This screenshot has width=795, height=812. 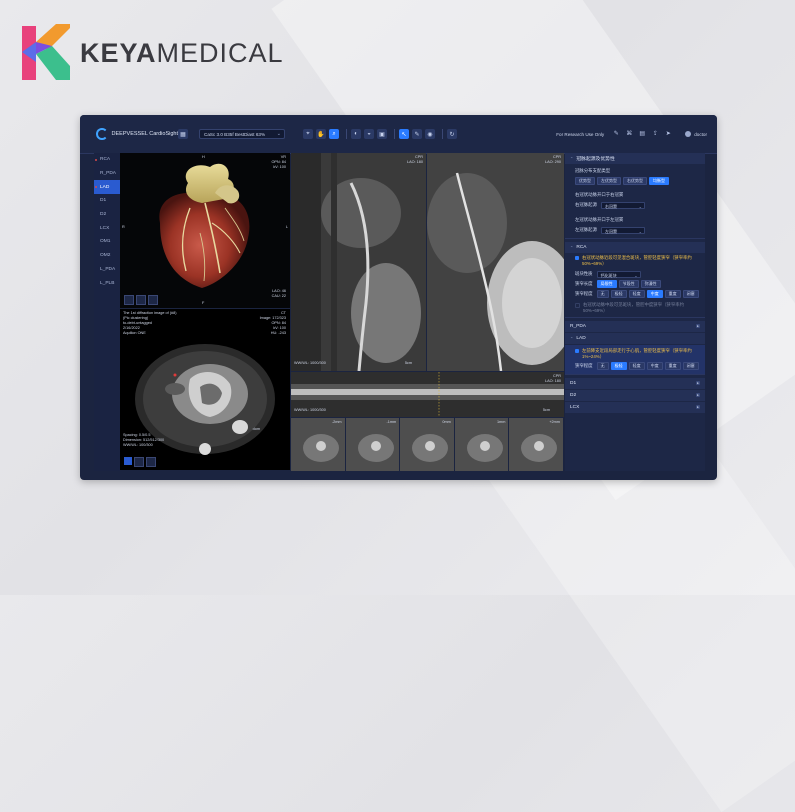 What do you see at coordinates (278, 293) in the screenshot?
I see `vr-overlay-angle: LAO: 46 CAU: 22` at bounding box center [278, 293].